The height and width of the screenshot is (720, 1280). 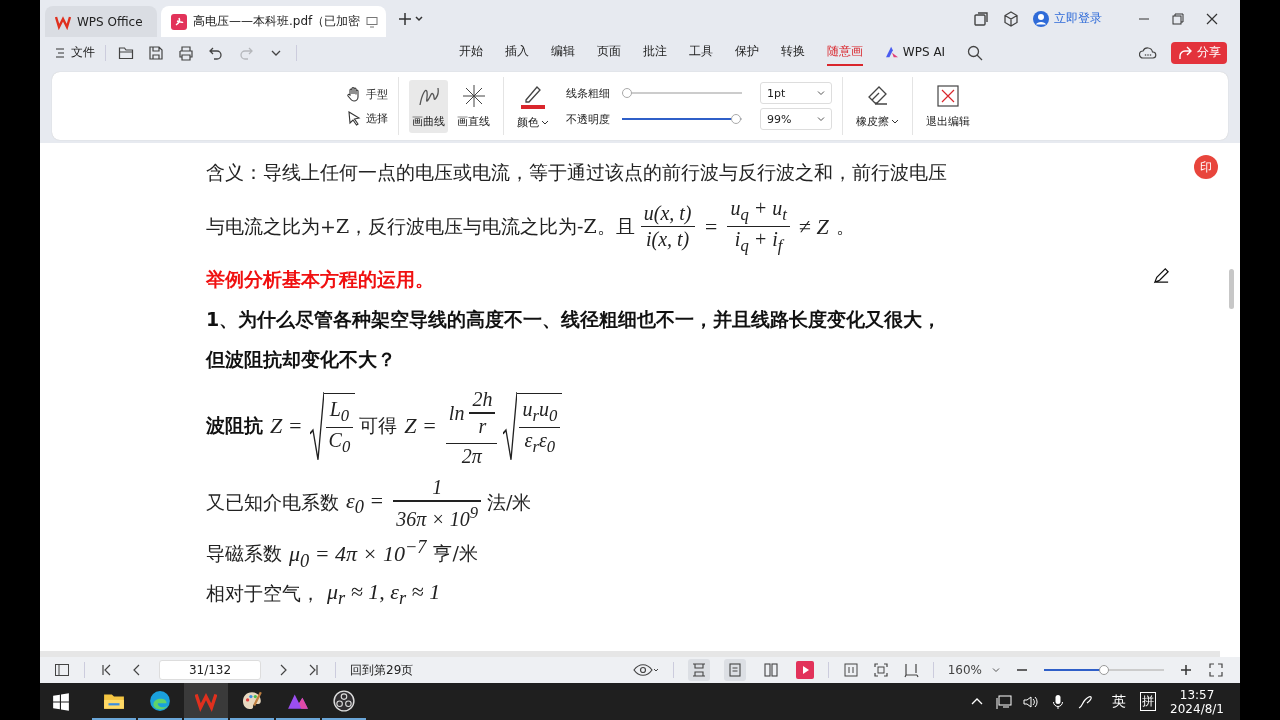 I want to click on restore-icon, so click(x=1178, y=18).